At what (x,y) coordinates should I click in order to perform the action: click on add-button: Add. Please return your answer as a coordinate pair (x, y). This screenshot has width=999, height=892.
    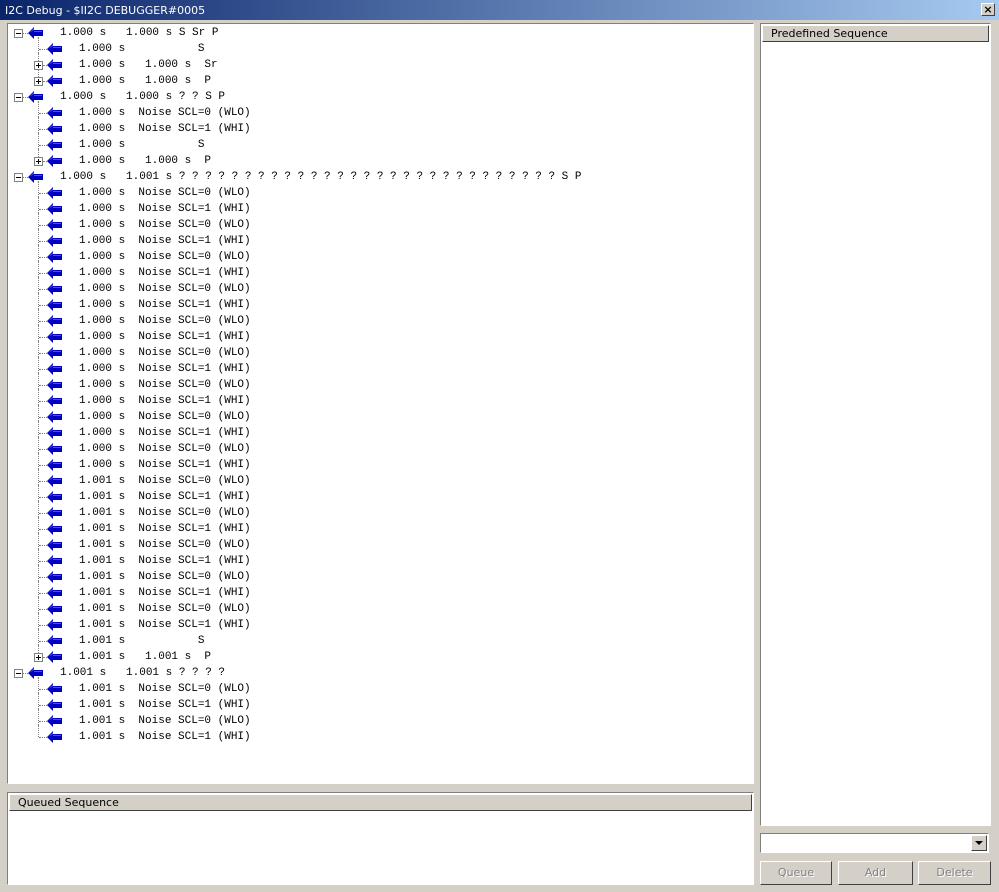
    Looking at the image, I should click on (875, 873).